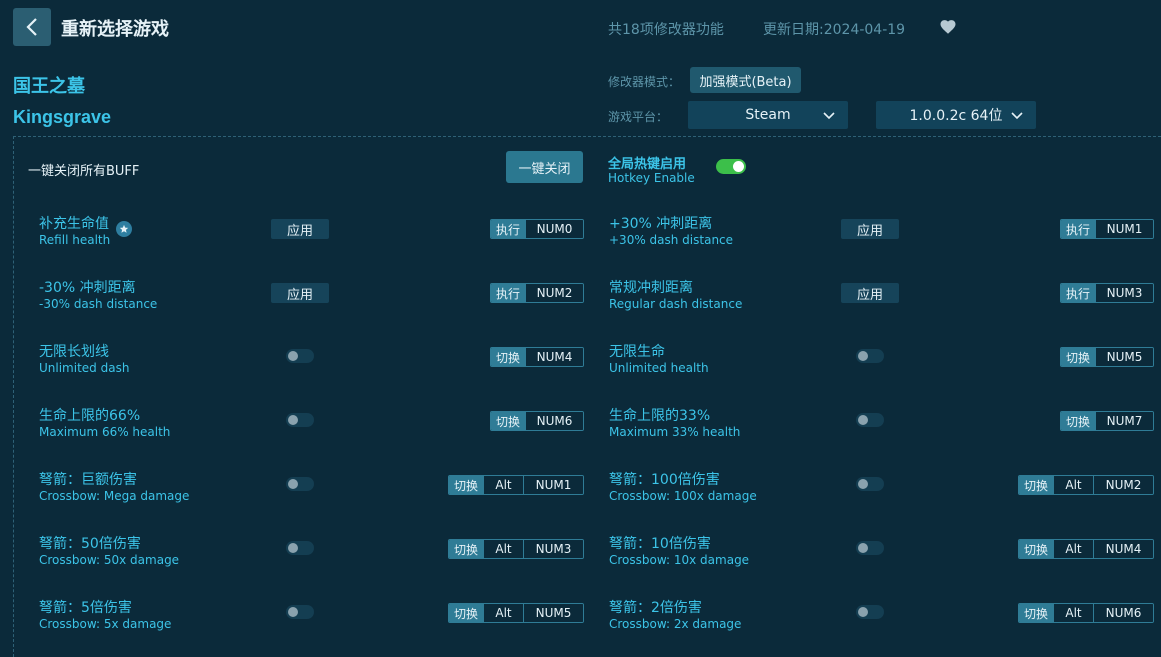 Image resolution: width=1161 pixels, height=657 pixels. What do you see at coordinates (74, 352) in the screenshot?
I see `option-label-cn: 无限长划线` at bounding box center [74, 352].